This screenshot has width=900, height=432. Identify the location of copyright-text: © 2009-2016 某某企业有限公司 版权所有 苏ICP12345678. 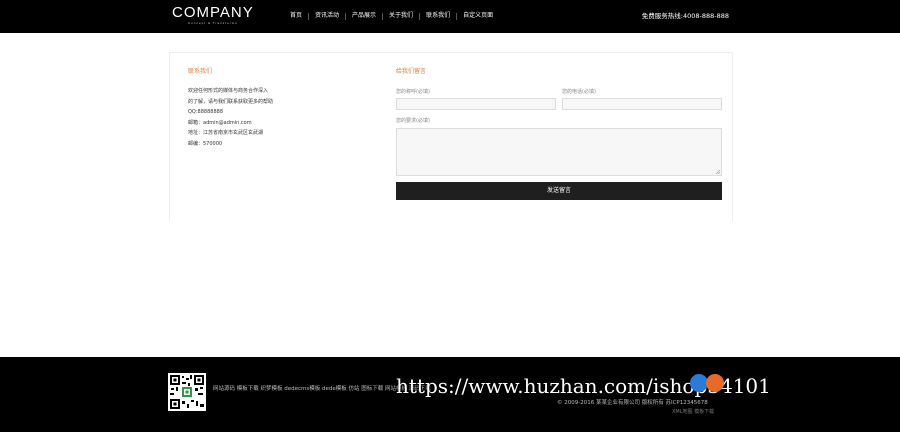
(632, 403).